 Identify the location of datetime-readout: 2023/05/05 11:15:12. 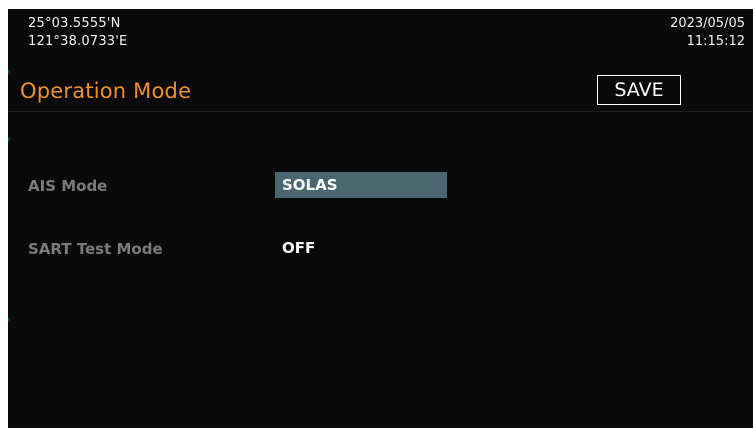
(707, 33).